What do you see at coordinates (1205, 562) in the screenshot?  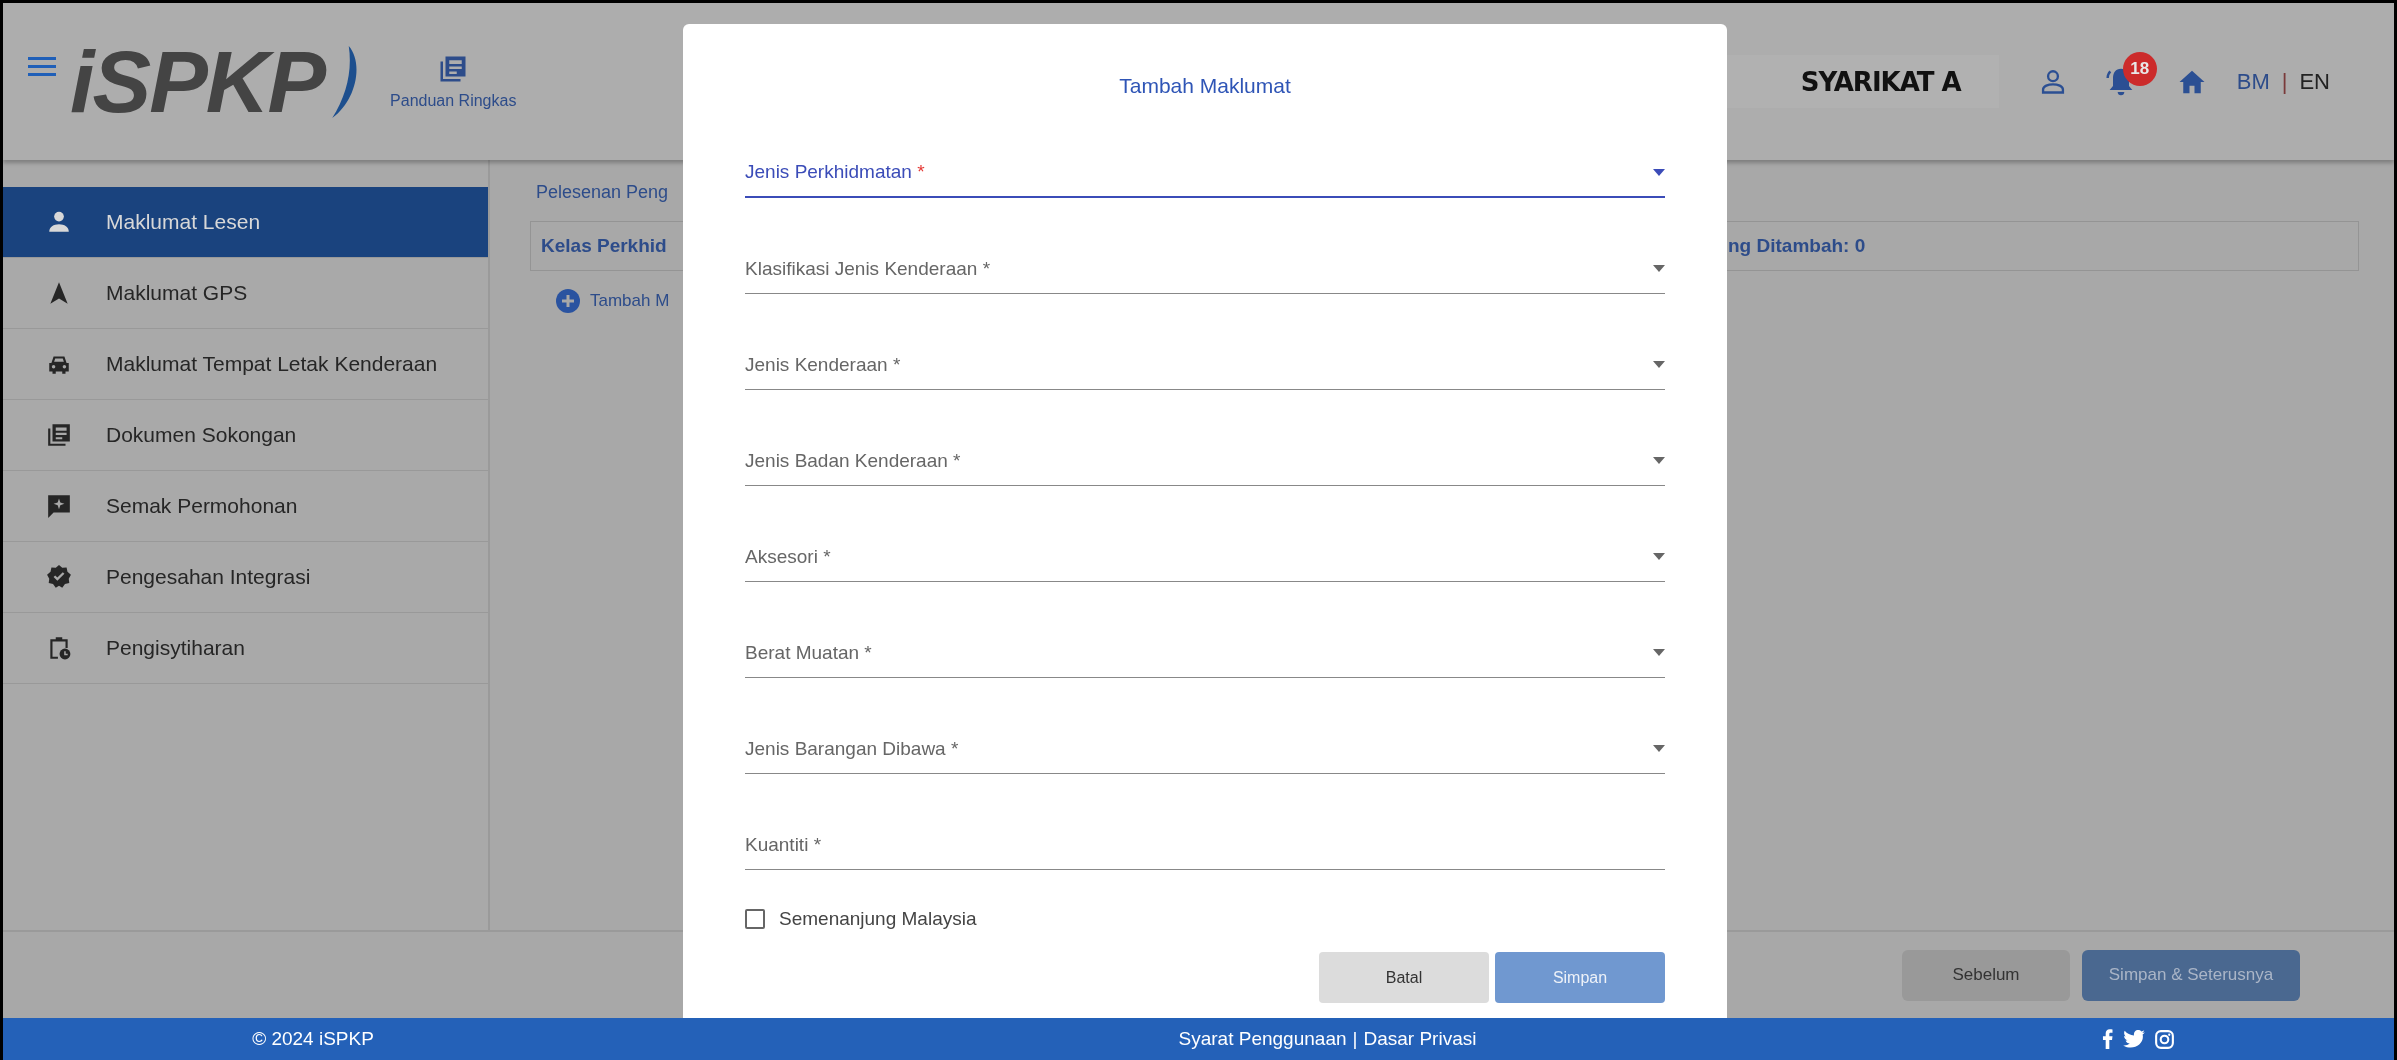 I see `dropdown-field: Aksesori *` at bounding box center [1205, 562].